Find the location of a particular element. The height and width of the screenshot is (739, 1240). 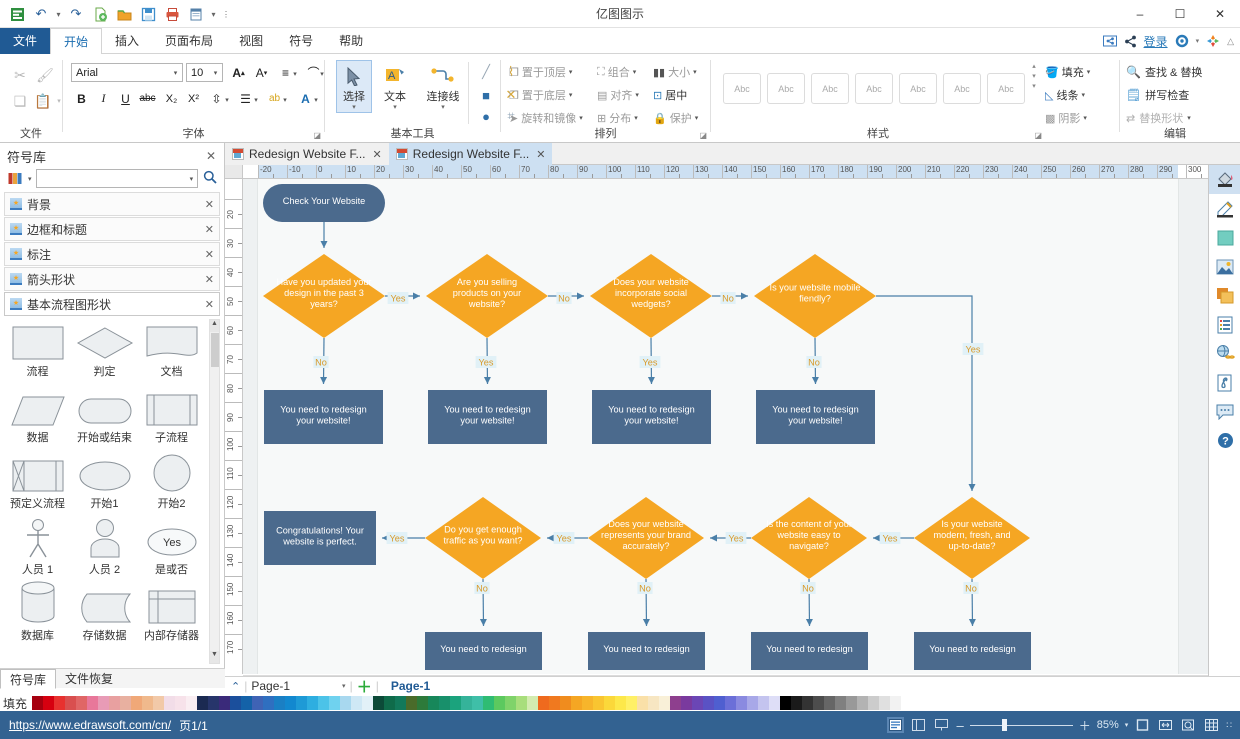

help-icon: ? is located at coordinates (1224, 440).